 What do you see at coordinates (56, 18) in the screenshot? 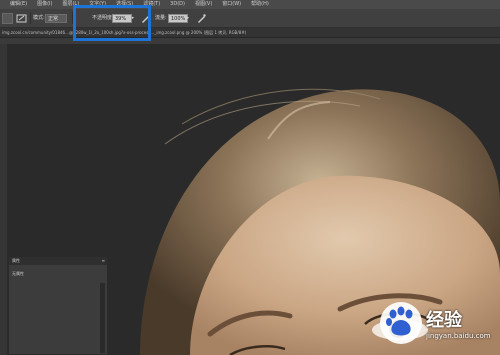
I see `mode-select: 正常` at bounding box center [56, 18].